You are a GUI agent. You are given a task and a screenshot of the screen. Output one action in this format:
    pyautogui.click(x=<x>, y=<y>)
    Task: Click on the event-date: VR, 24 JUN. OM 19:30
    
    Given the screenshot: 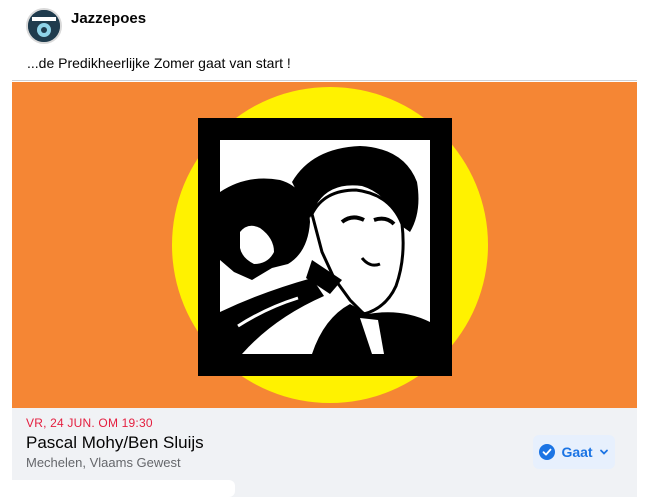 What is the action you would take?
    pyautogui.click(x=89, y=423)
    